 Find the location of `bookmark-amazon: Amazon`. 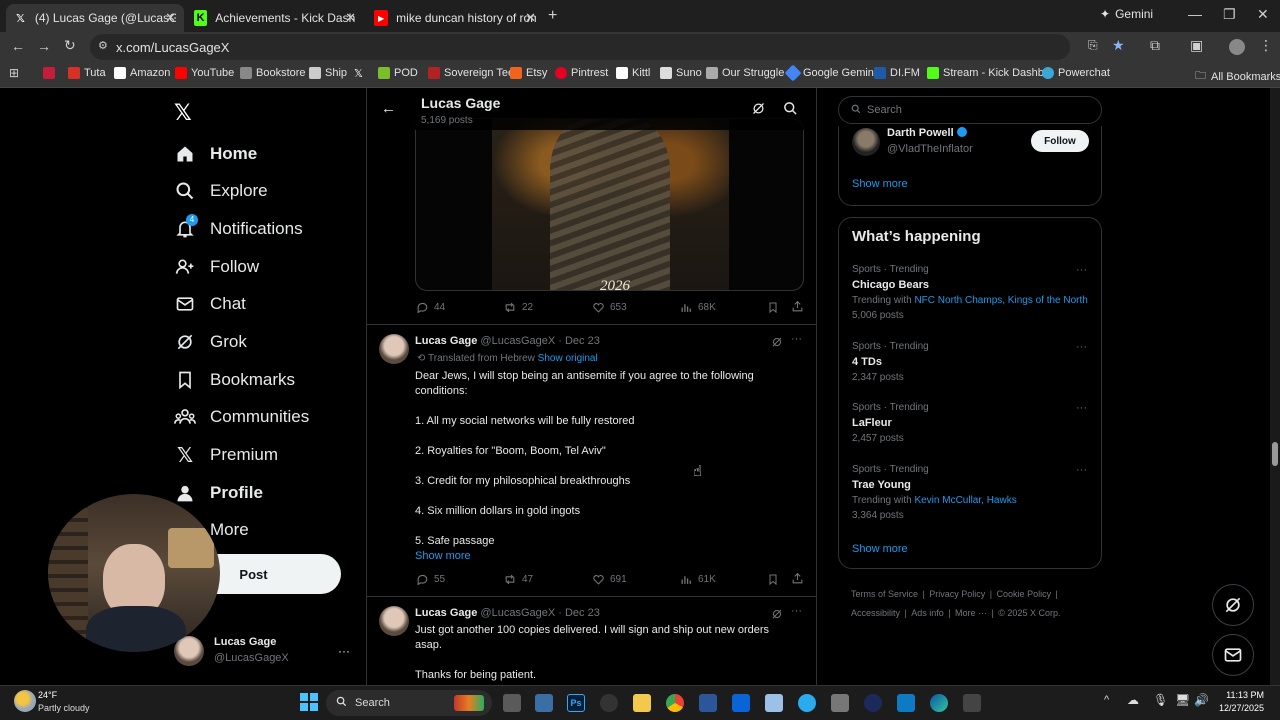

bookmark-amazon: Amazon is located at coordinates (142, 73).